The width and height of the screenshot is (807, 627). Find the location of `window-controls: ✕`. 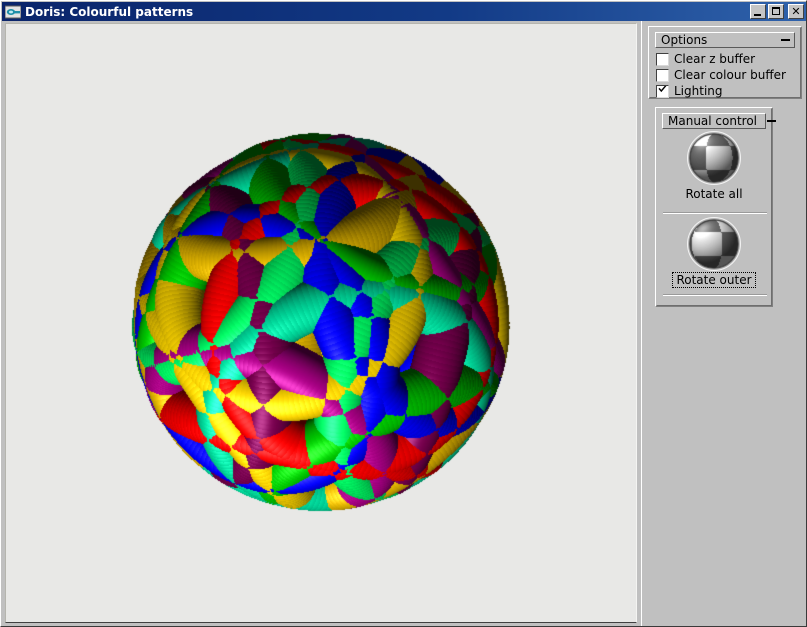

window-controls: ✕ is located at coordinates (777, 11).